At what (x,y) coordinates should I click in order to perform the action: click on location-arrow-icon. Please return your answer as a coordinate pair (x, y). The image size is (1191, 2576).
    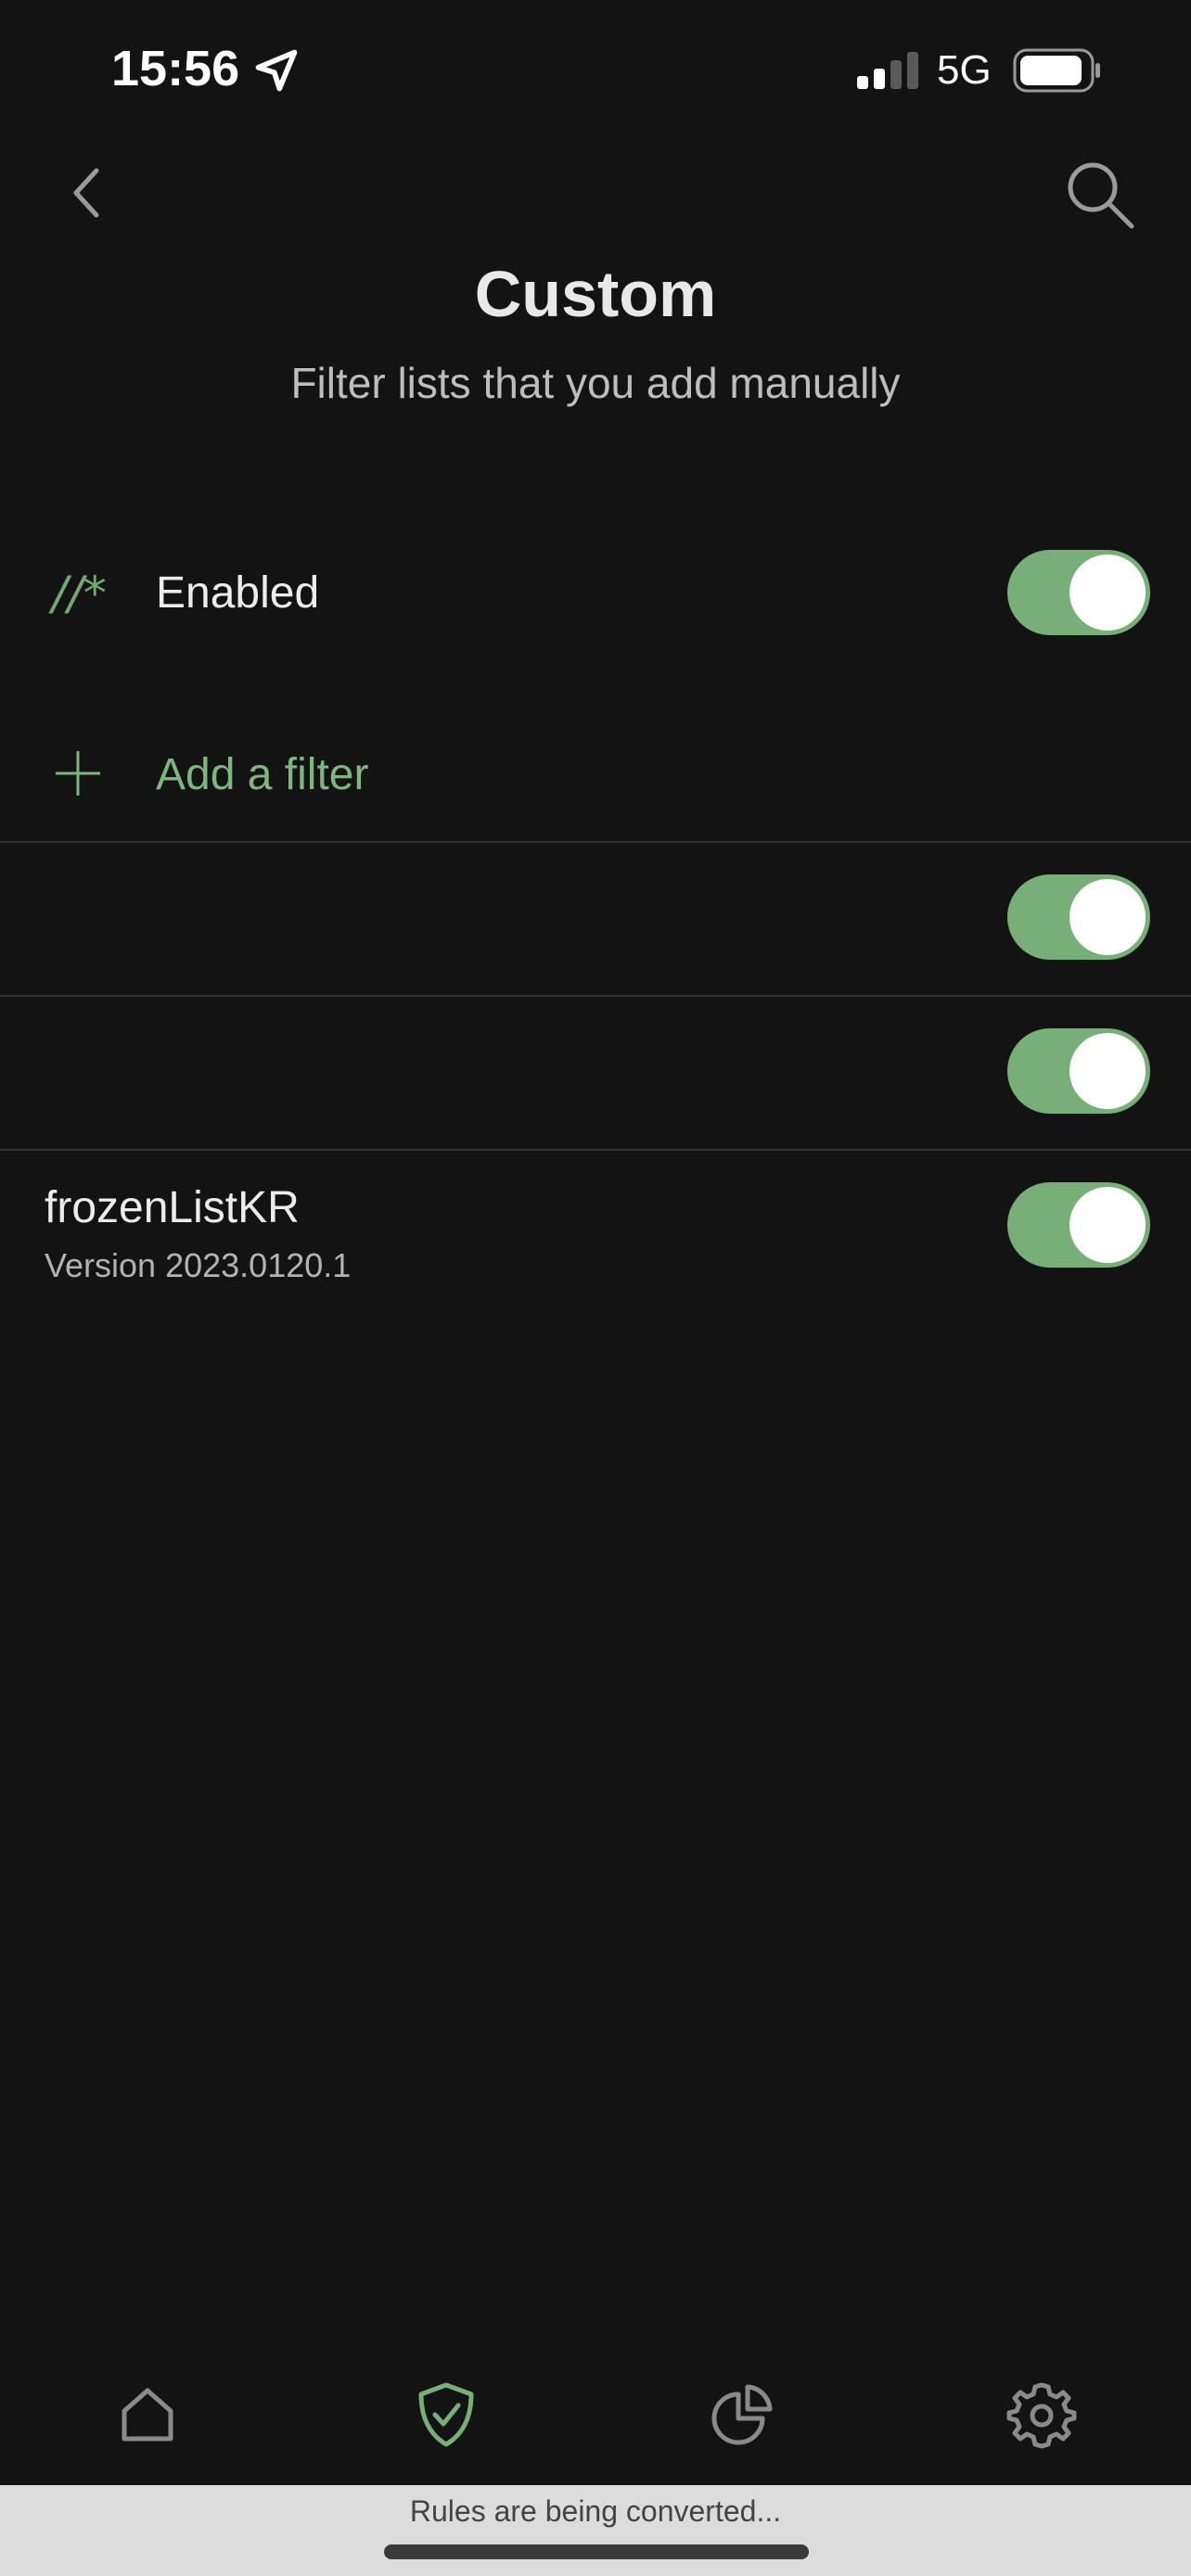
    Looking at the image, I should click on (276, 71).